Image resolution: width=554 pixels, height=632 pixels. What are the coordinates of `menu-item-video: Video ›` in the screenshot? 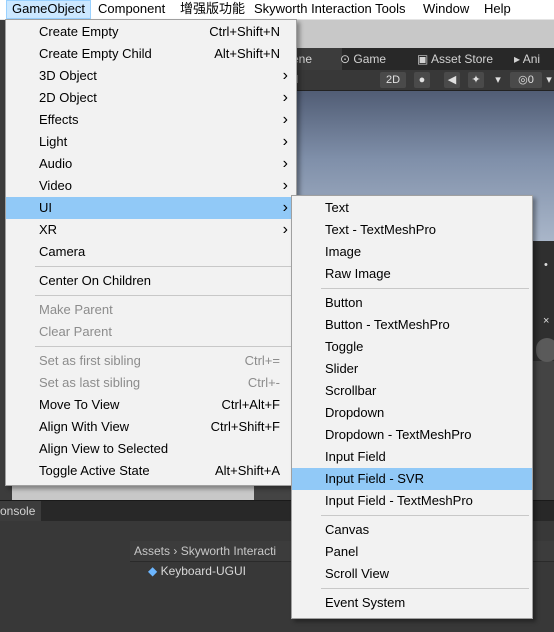 It's located at (151, 186).